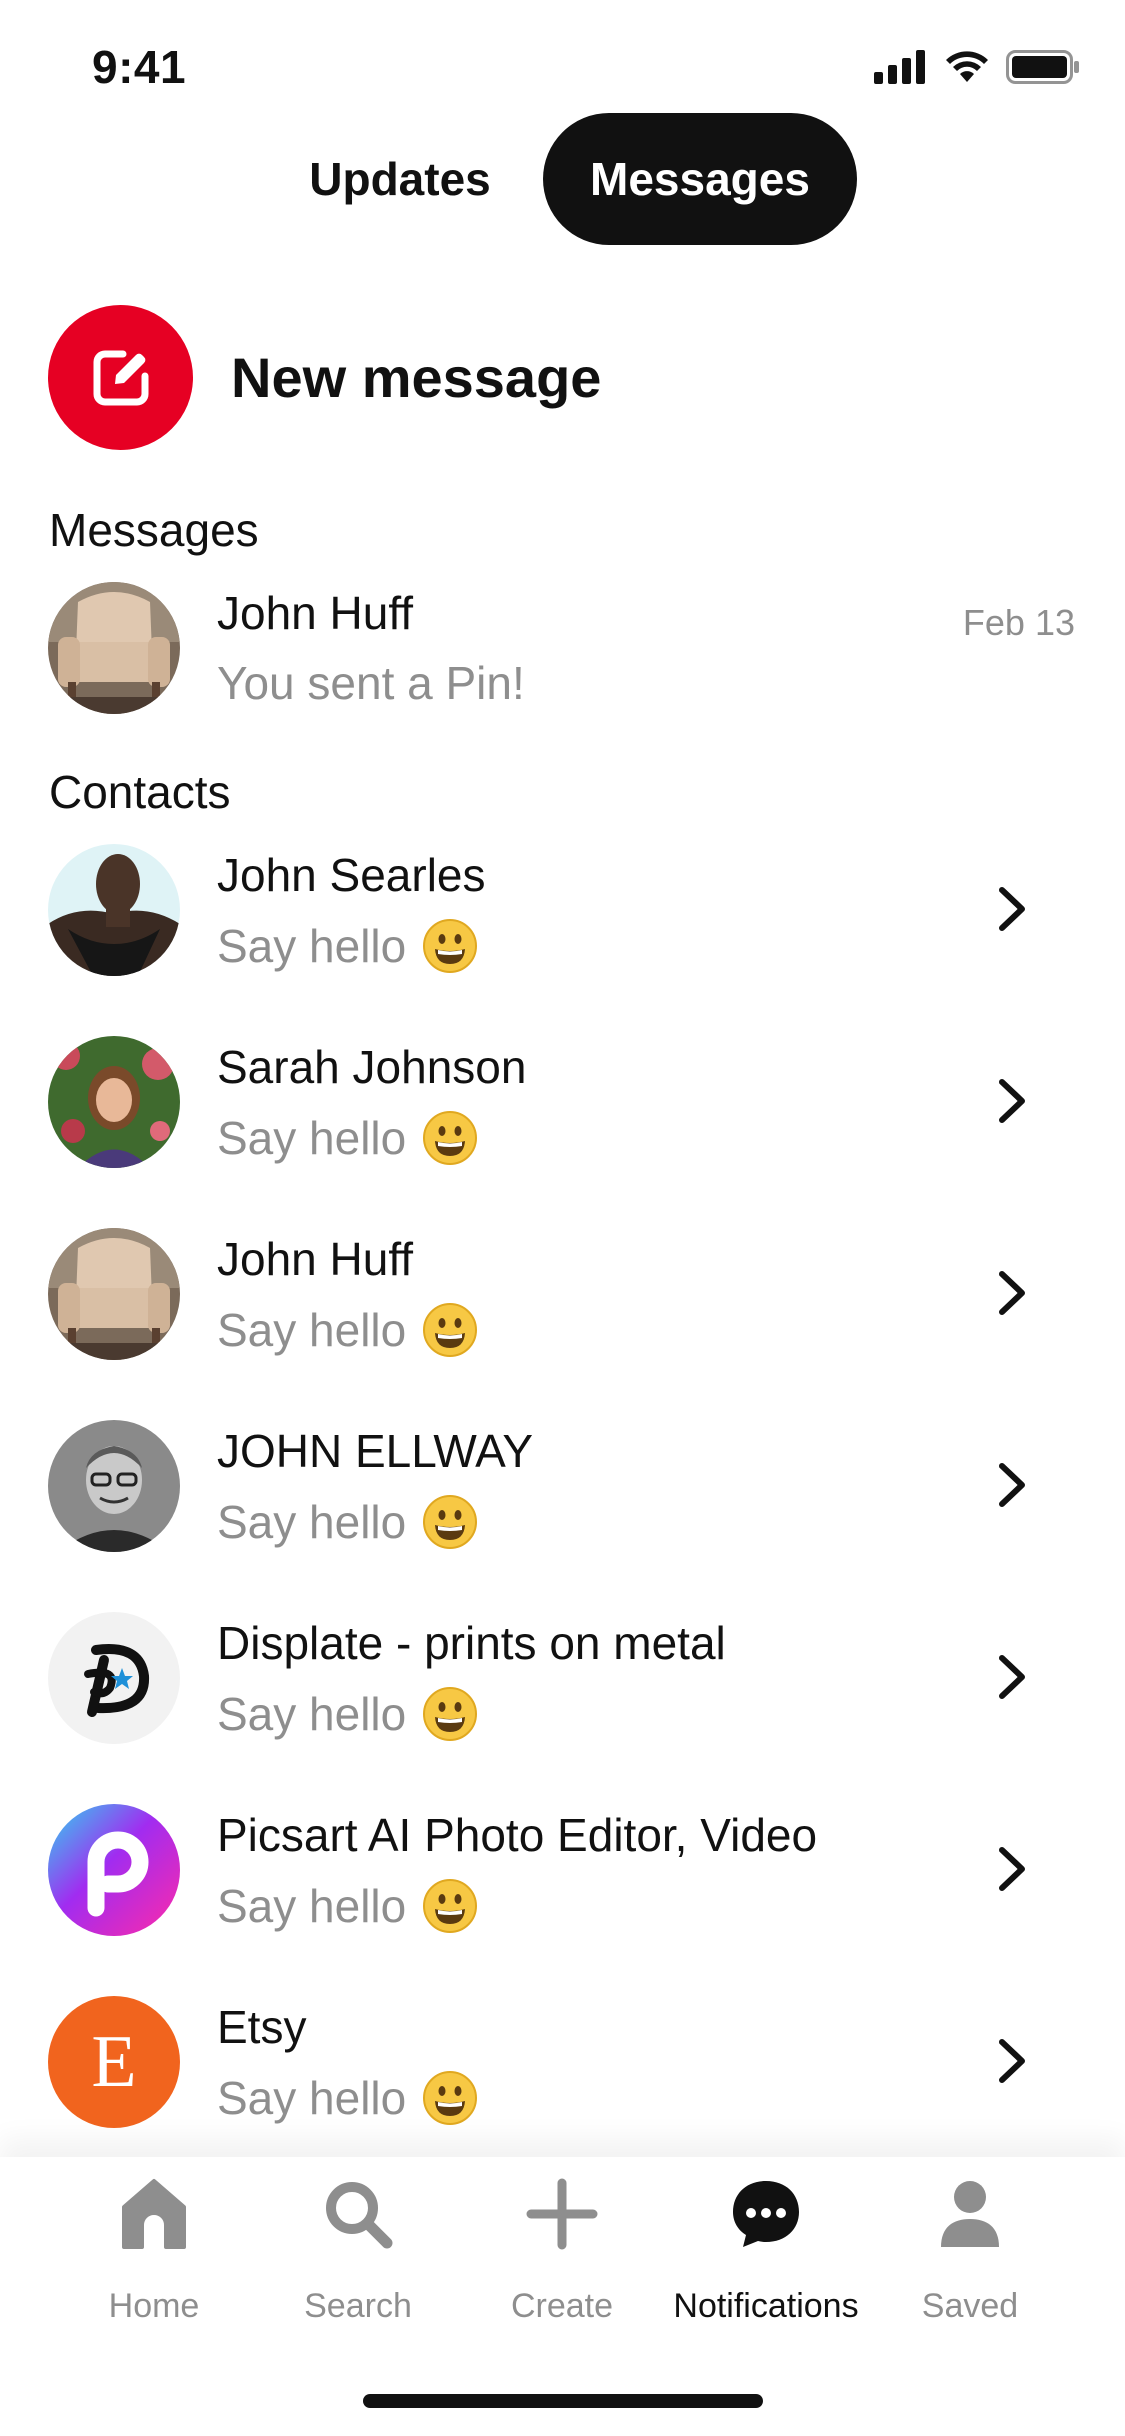 The image size is (1125, 2436). Describe the element at coordinates (139, 67) in the screenshot. I see `status-time: 9:41` at that location.